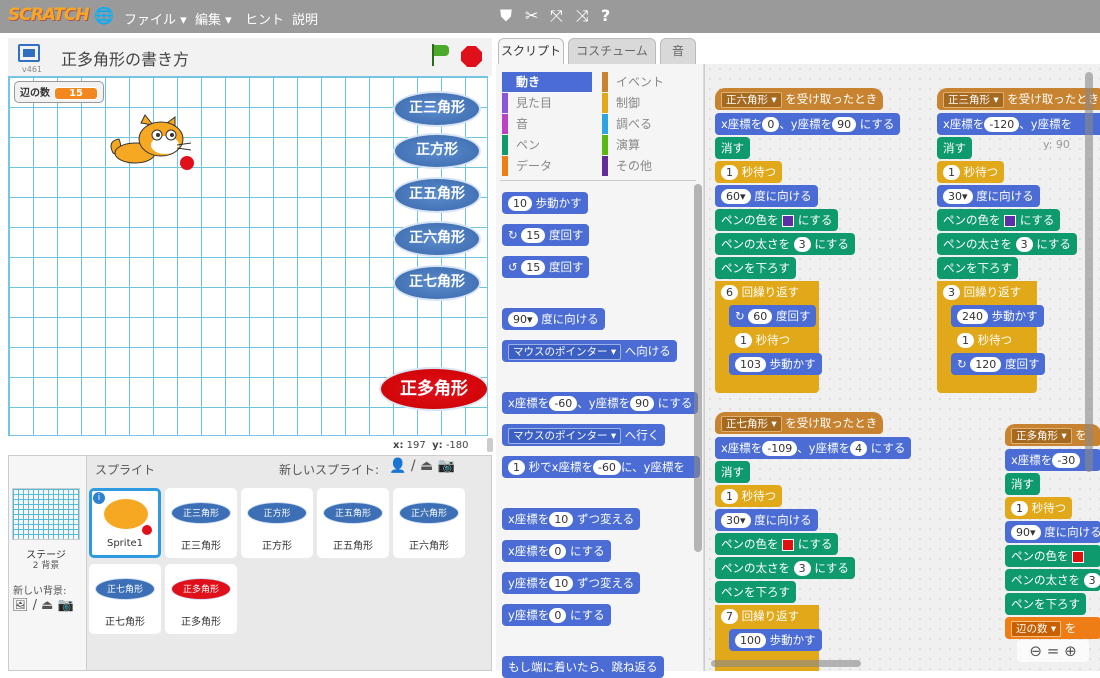 Image resolution: width=1100 pixels, height=678 pixels. I want to click on button-polygon: 正多角形, so click(433, 389).